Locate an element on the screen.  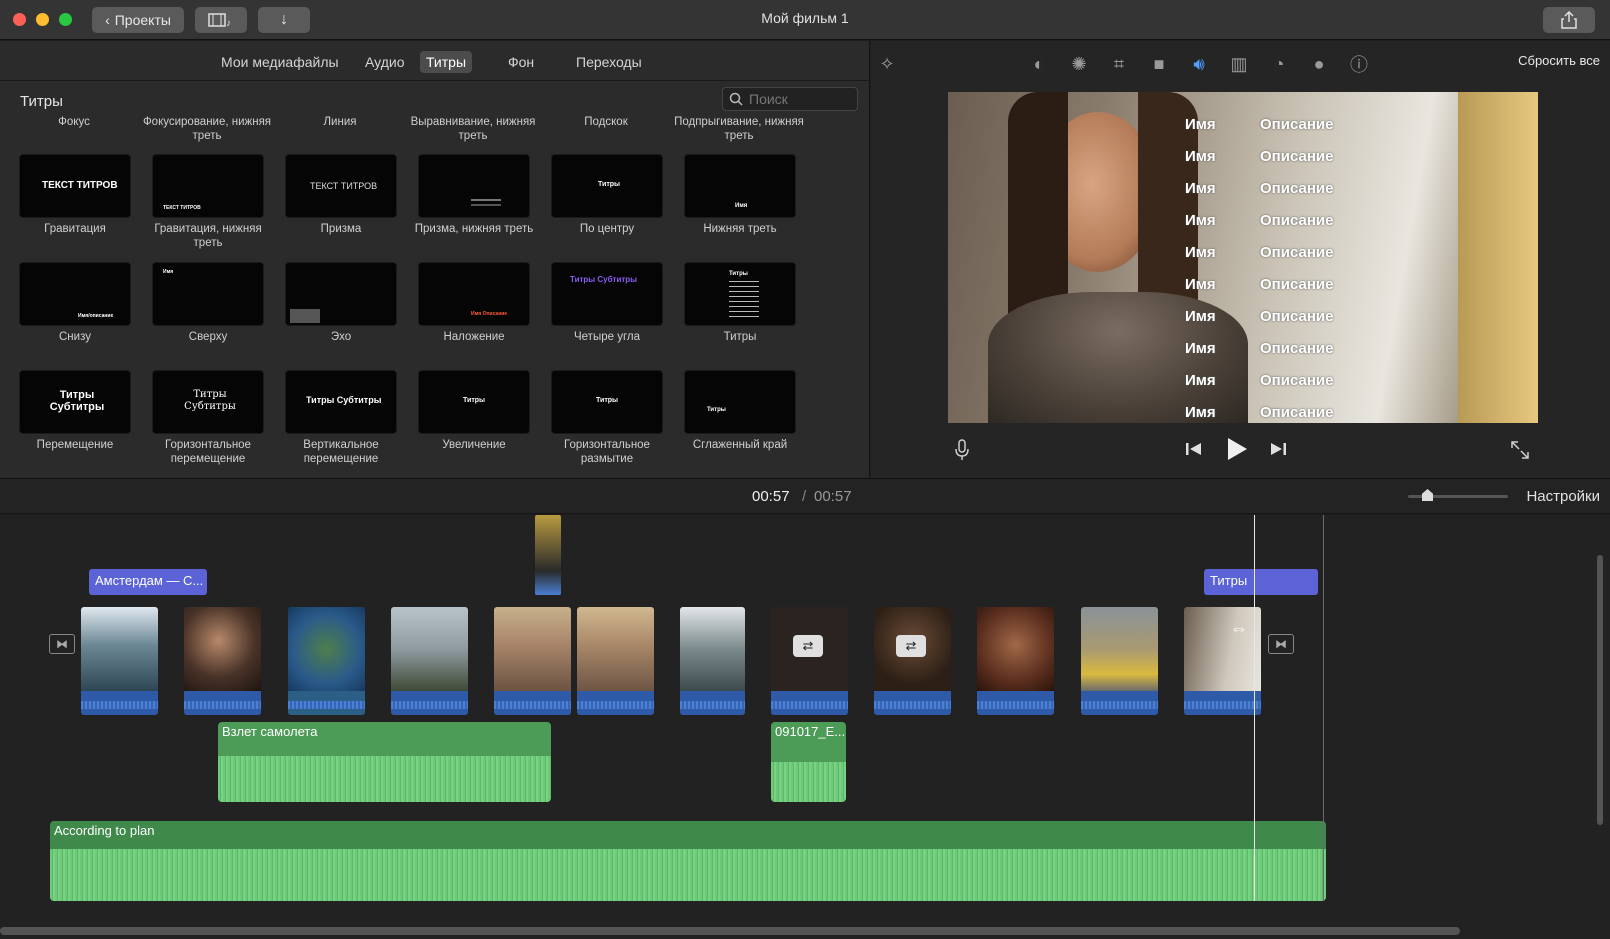
settings-button: Настройки is located at coordinates (1563, 496).